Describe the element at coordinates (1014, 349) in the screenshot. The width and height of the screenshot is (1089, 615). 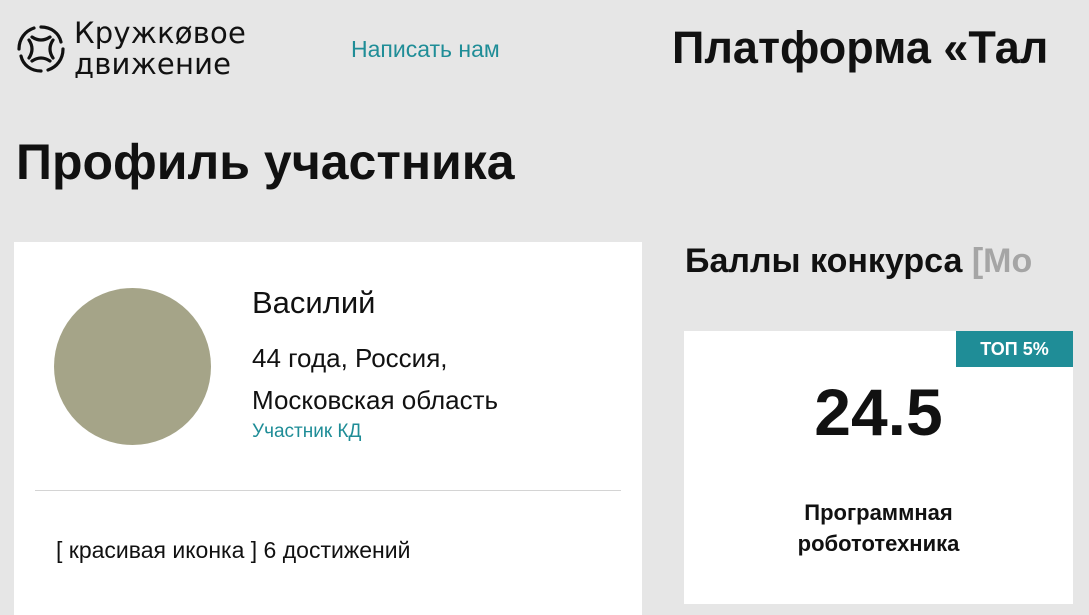
I see `top-percent-badge: ТОП 5%` at that location.